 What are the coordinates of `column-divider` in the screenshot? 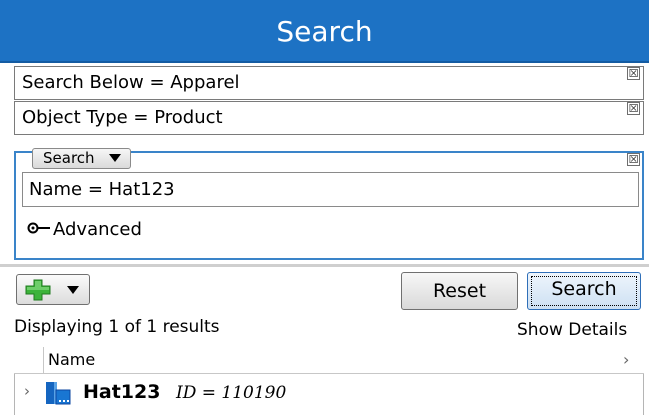 It's located at (43, 360).